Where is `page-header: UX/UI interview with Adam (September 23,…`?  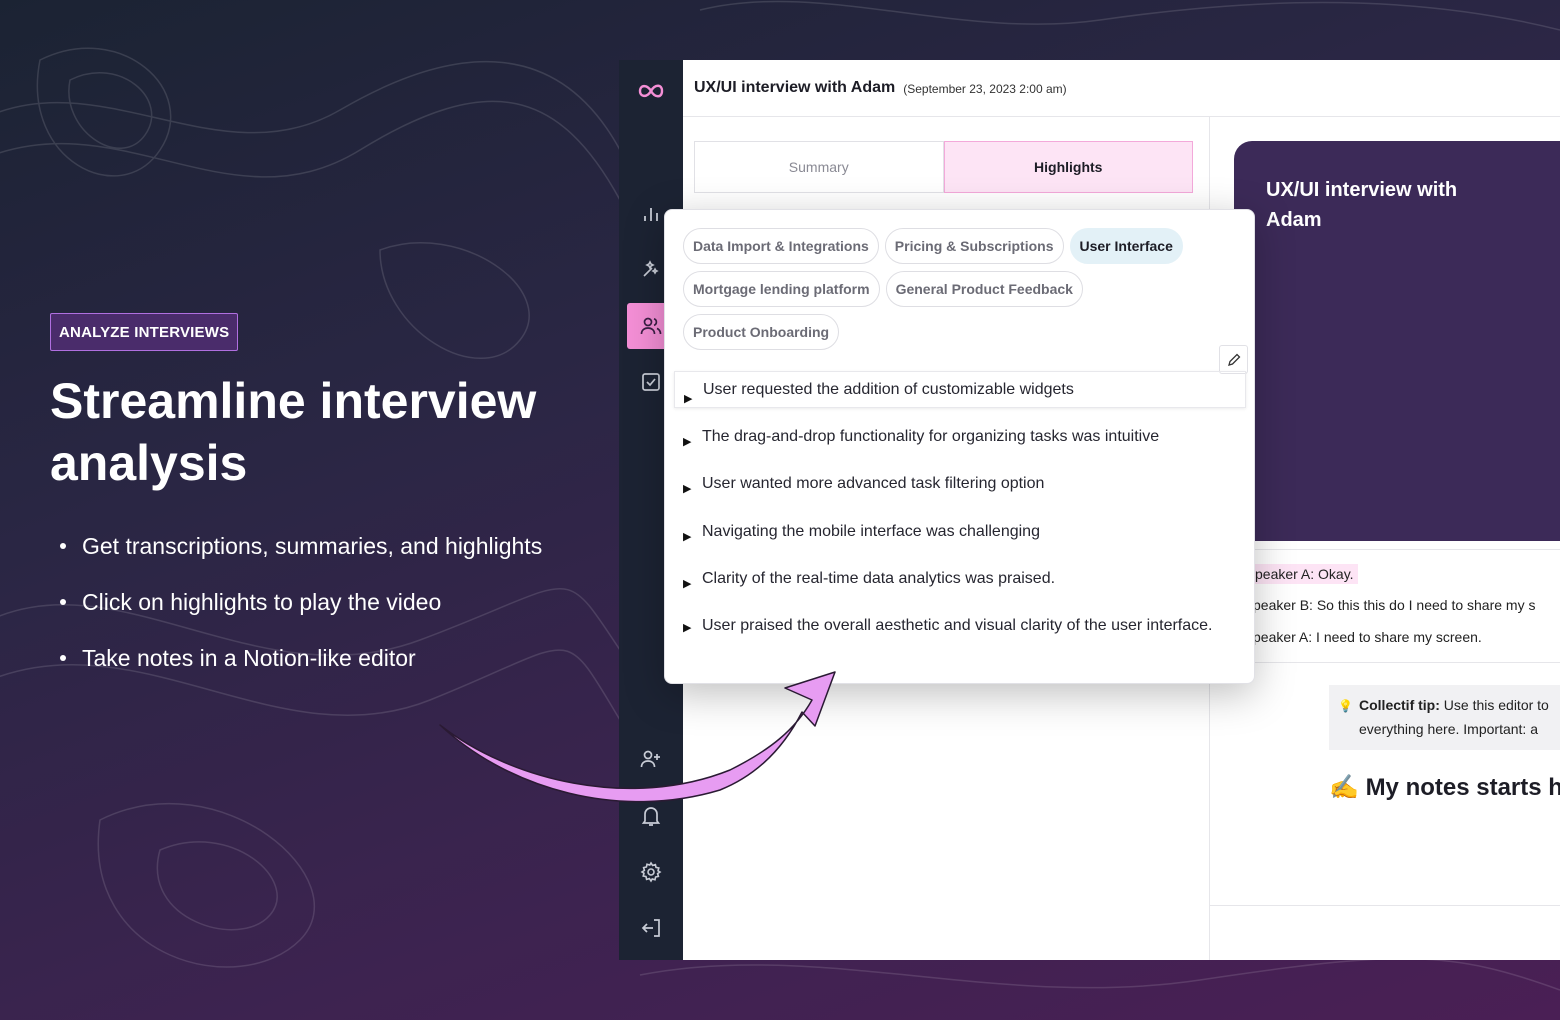 page-header: UX/UI interview with Adam (September 23,… is located at coordinates (1121, 88).